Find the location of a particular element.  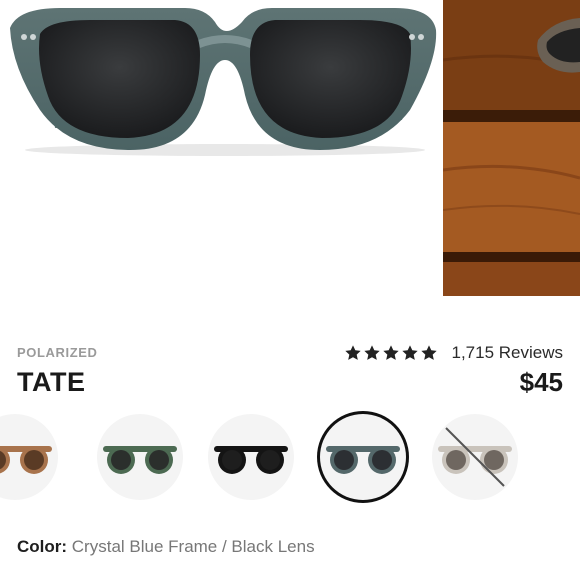

secondary-product-image is located at coordinates (511, 148).